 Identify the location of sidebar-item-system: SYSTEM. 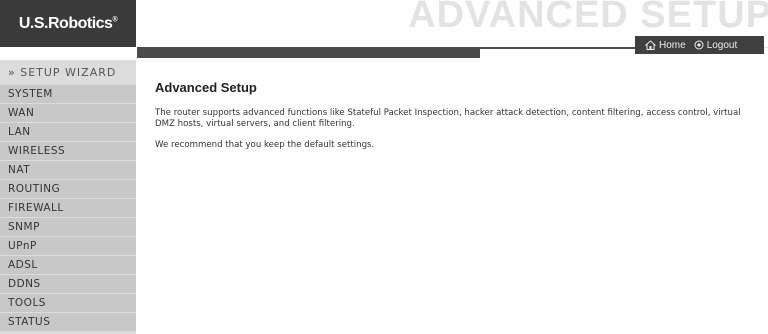
(68, 94).